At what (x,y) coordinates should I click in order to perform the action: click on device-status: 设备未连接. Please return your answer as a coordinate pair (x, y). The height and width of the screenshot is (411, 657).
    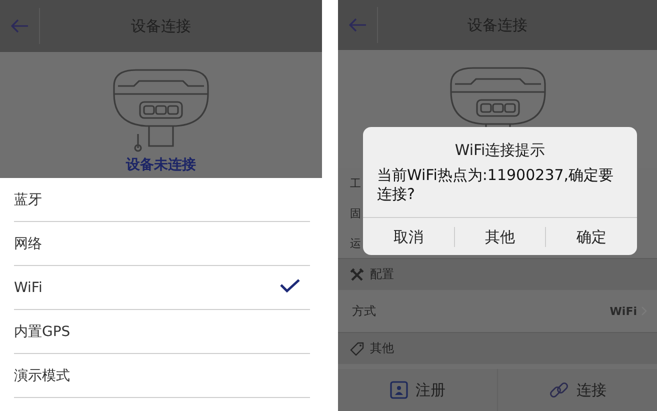
    Looking at the image, I should click on (161, 165).